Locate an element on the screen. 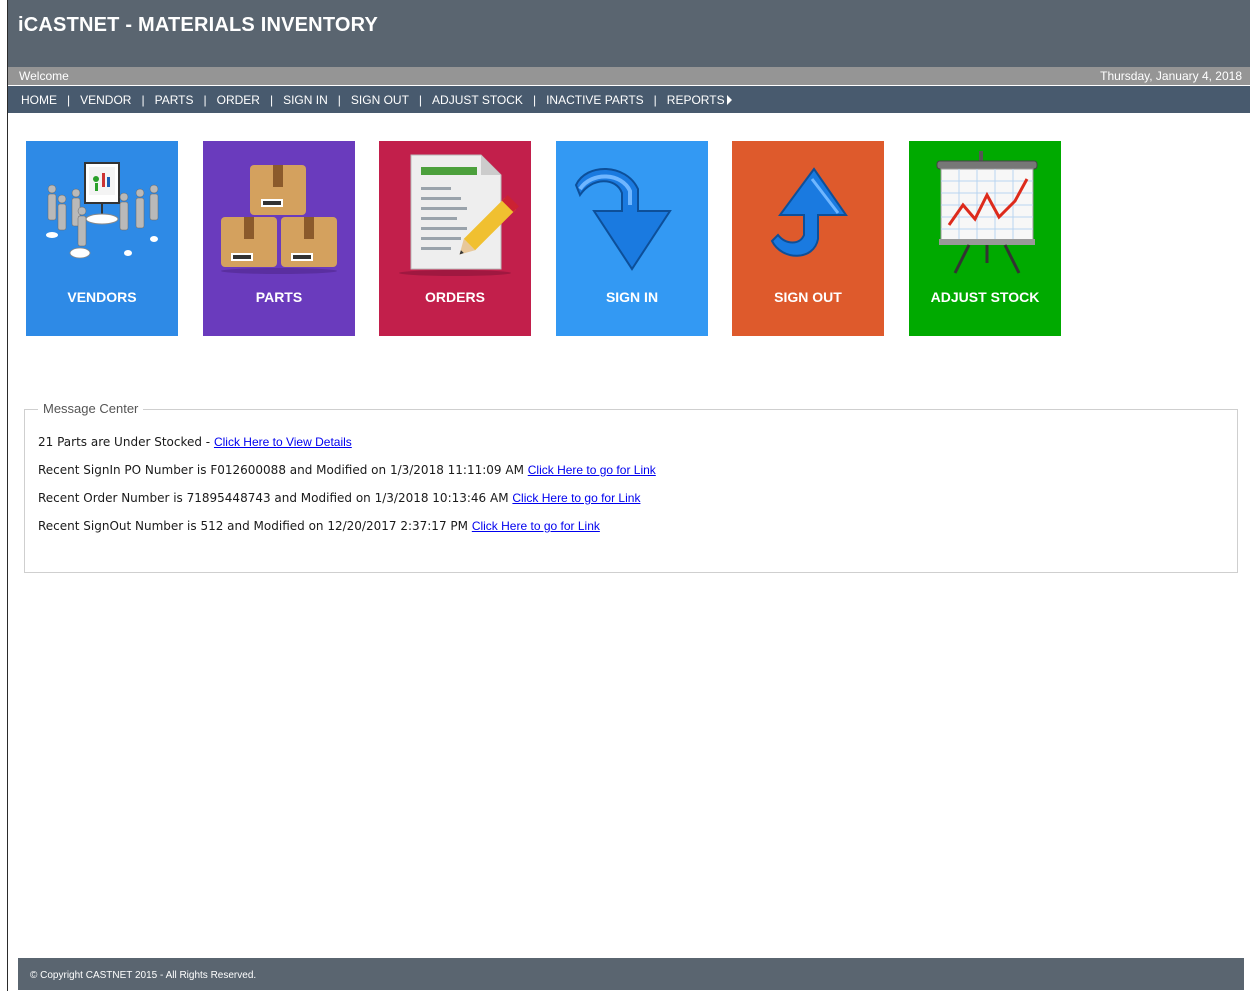  signout-link: Click Here to go for Link is located at coordinates (536, 526).